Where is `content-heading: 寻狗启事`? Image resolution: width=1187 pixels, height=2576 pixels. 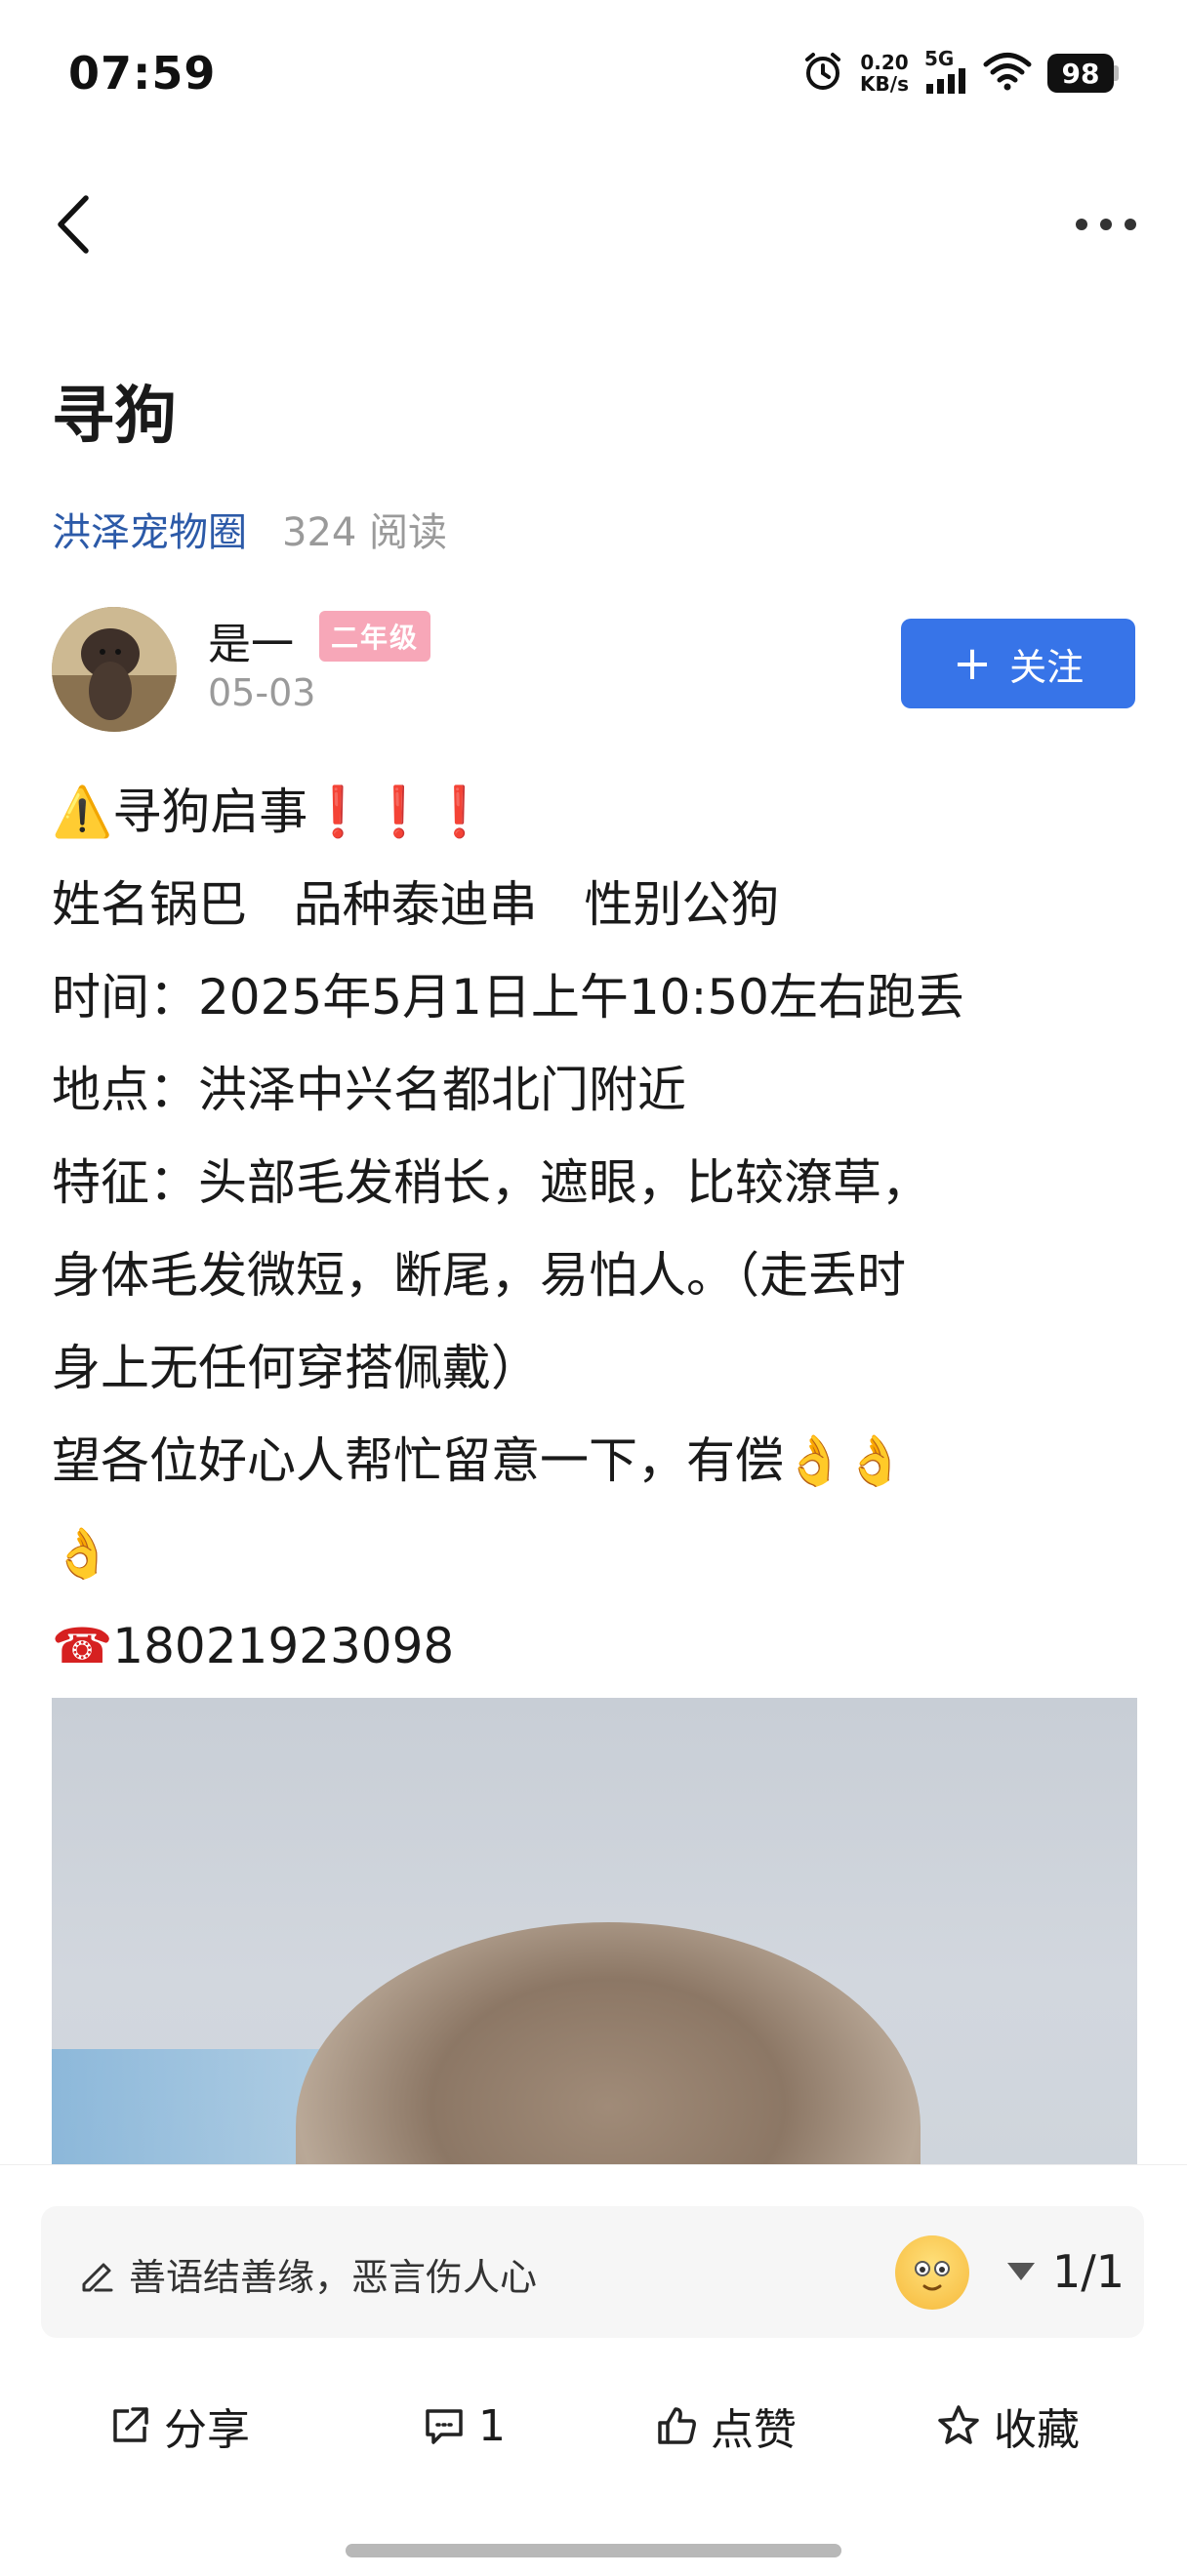 content-heading: 寻狗启事 is located at coordinates (210, 812).